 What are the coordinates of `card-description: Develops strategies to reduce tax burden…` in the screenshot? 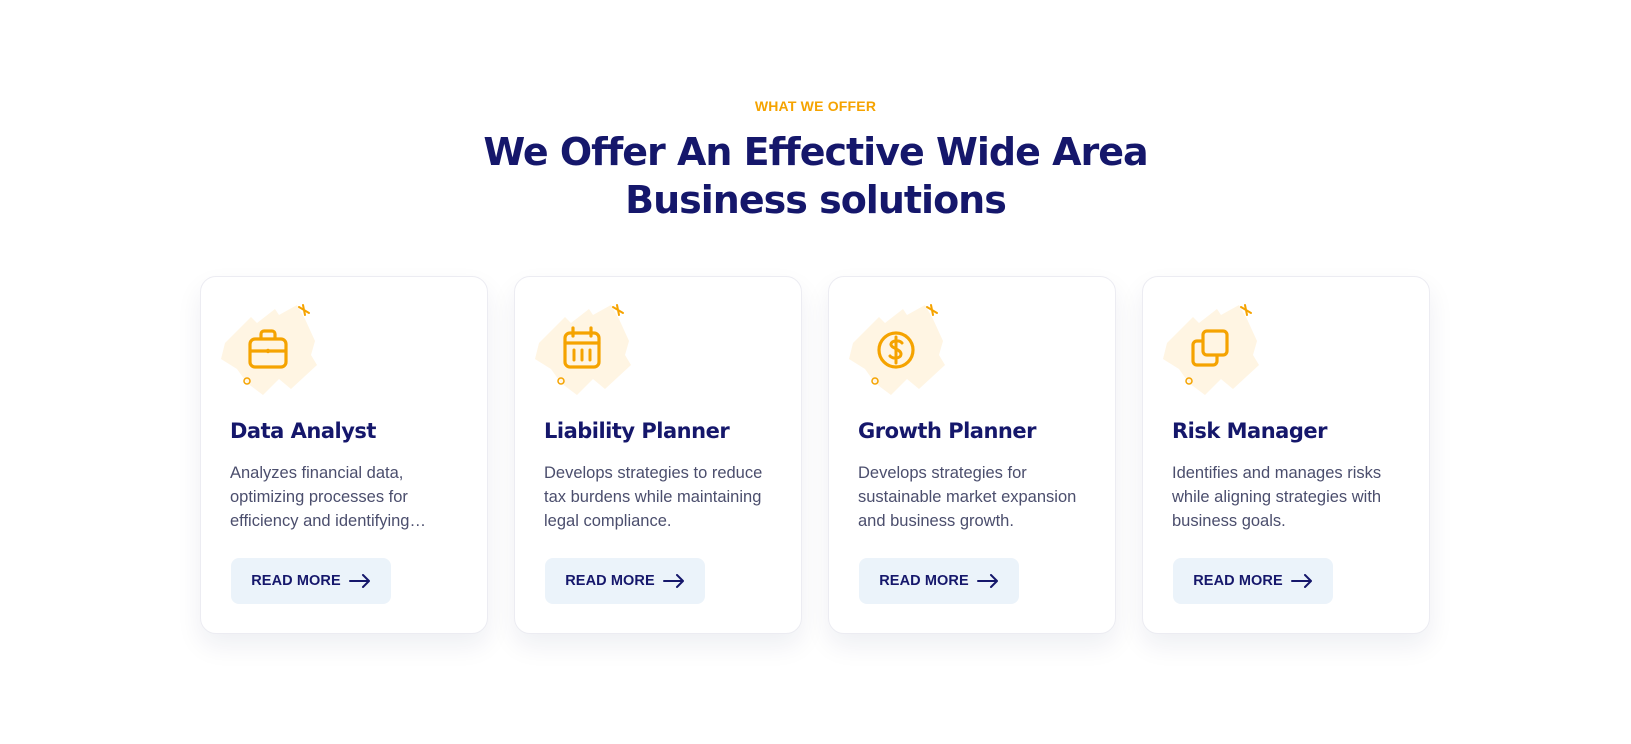 It's located at (653, 497).